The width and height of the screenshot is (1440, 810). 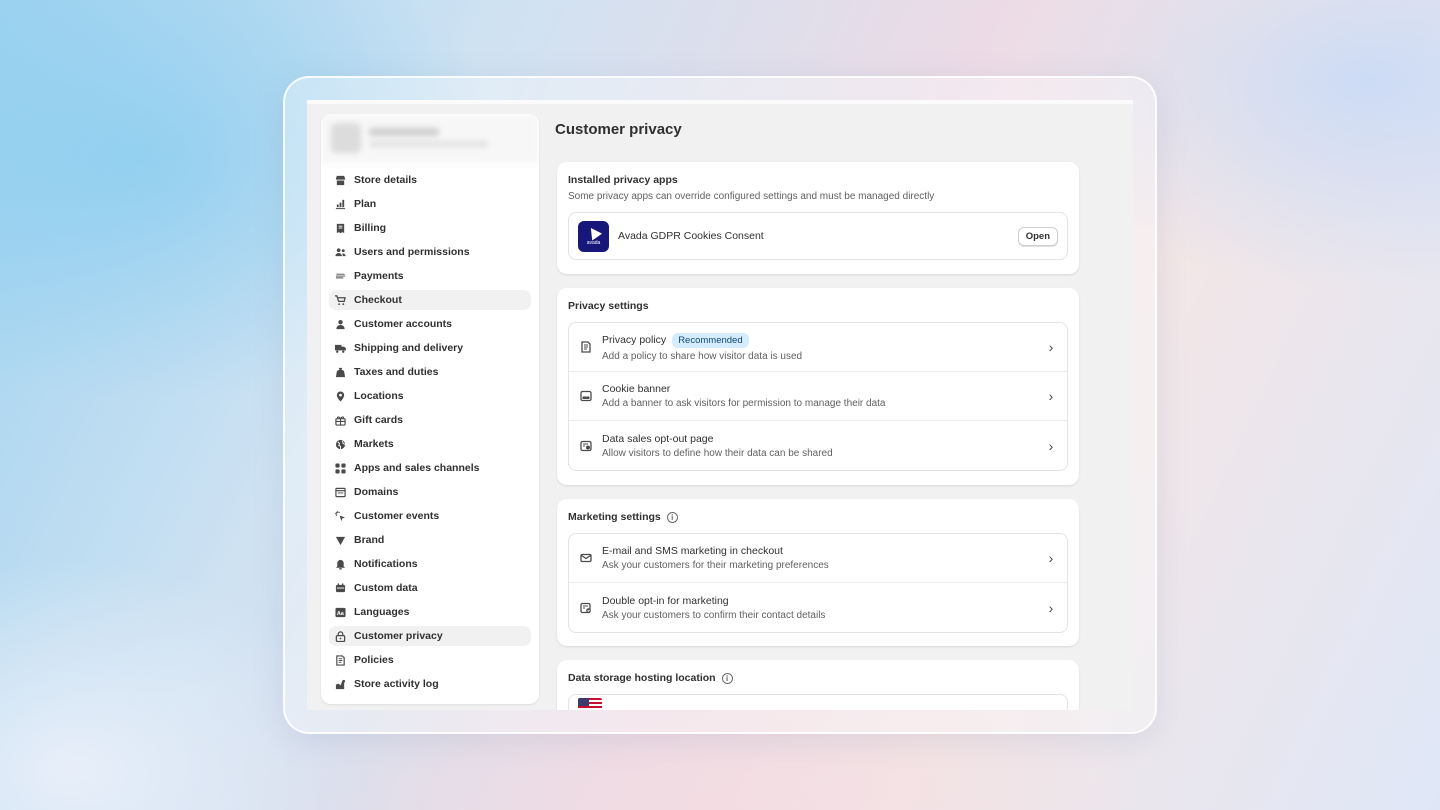 I want to click on sidebar-item-custom-data: Custom data, so click(x=430, y=588).